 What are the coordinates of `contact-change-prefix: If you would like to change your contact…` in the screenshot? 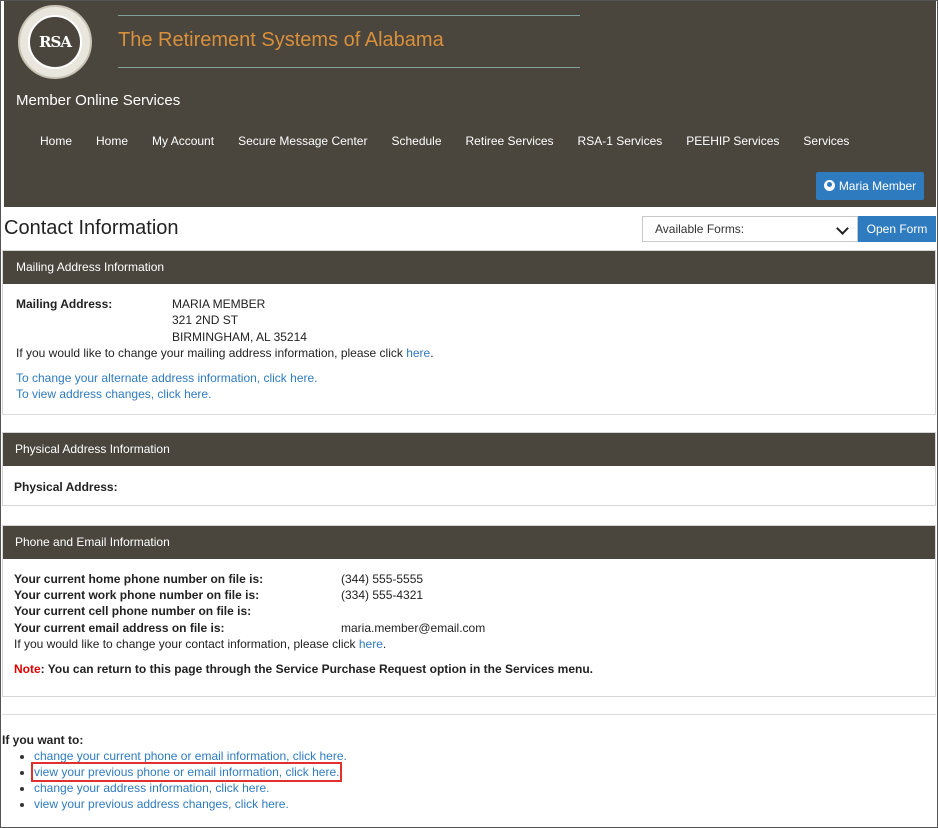 It's located at (186, 644).